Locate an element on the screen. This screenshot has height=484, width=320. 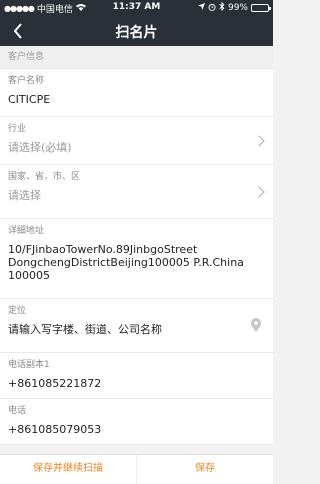
phone-copy-label: 电话副本1 is located at coordinates (29, 365).